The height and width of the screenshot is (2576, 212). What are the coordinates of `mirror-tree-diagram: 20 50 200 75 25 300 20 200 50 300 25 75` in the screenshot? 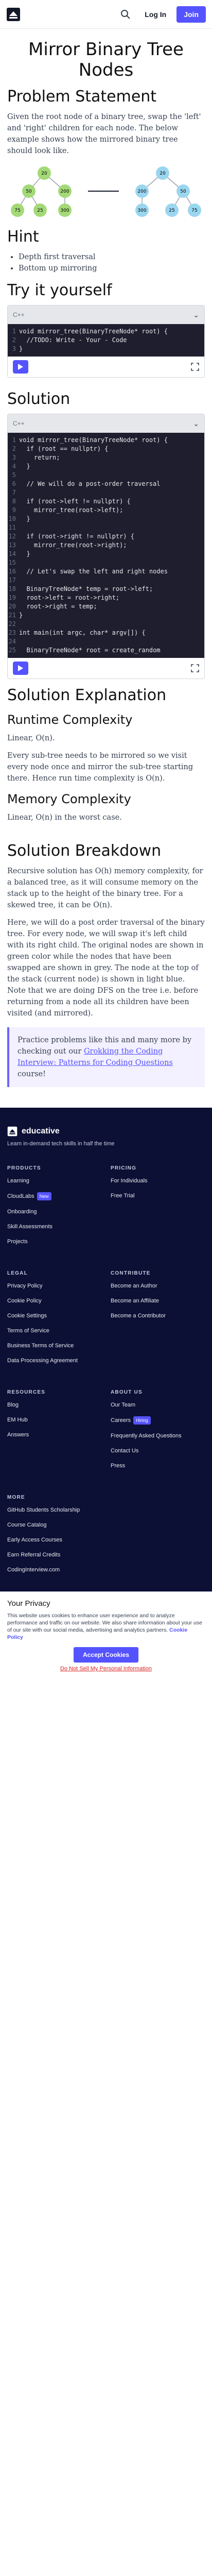 It's located at (106, 191).